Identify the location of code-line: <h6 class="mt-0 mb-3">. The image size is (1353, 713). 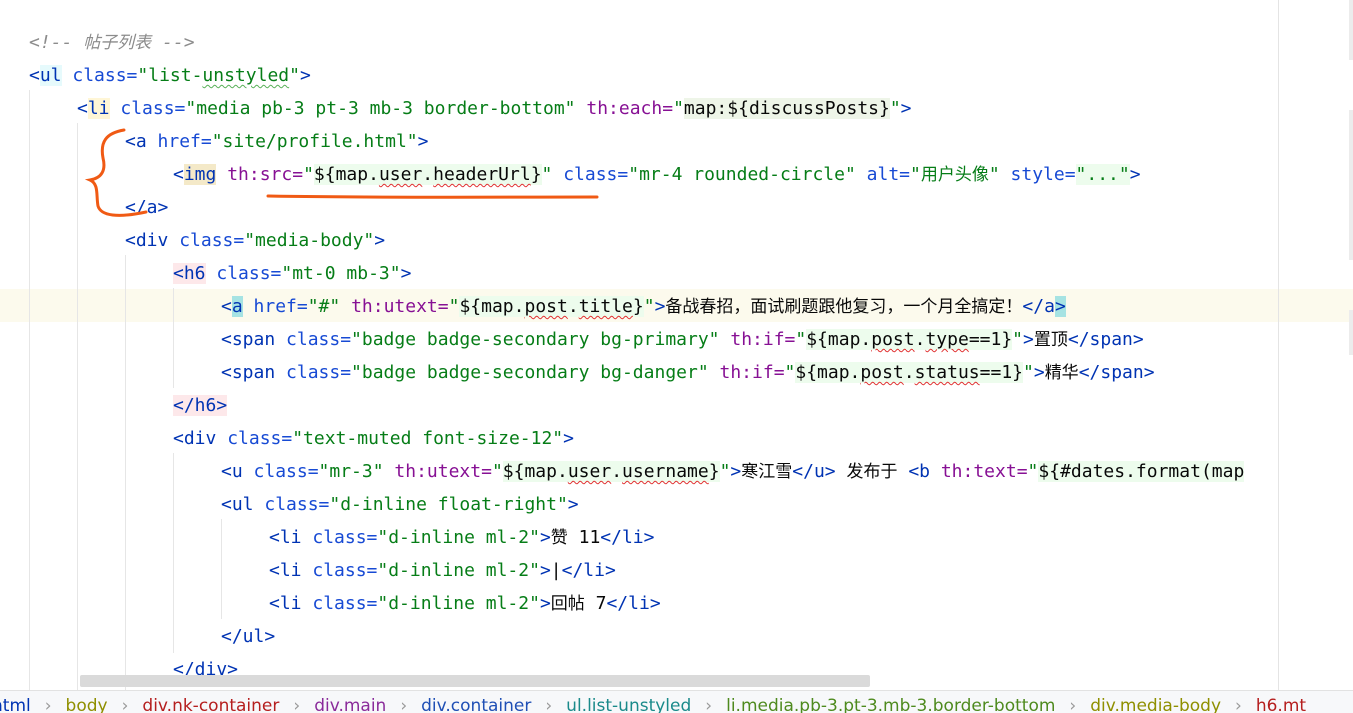
(292, 273).